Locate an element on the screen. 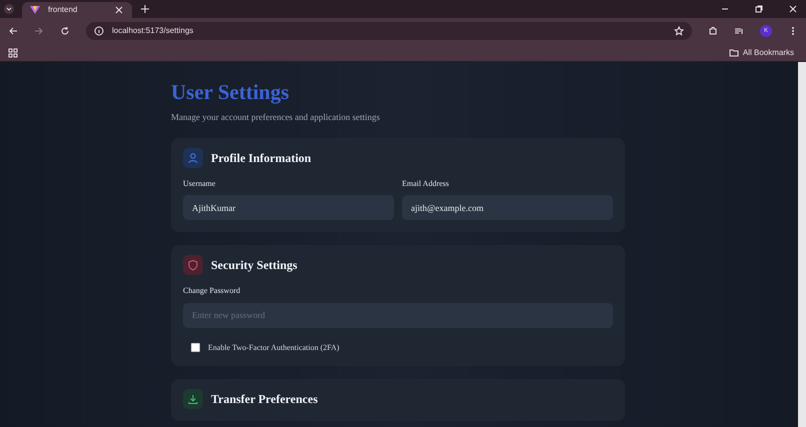  info-icon is located at coordinates (99, 31).